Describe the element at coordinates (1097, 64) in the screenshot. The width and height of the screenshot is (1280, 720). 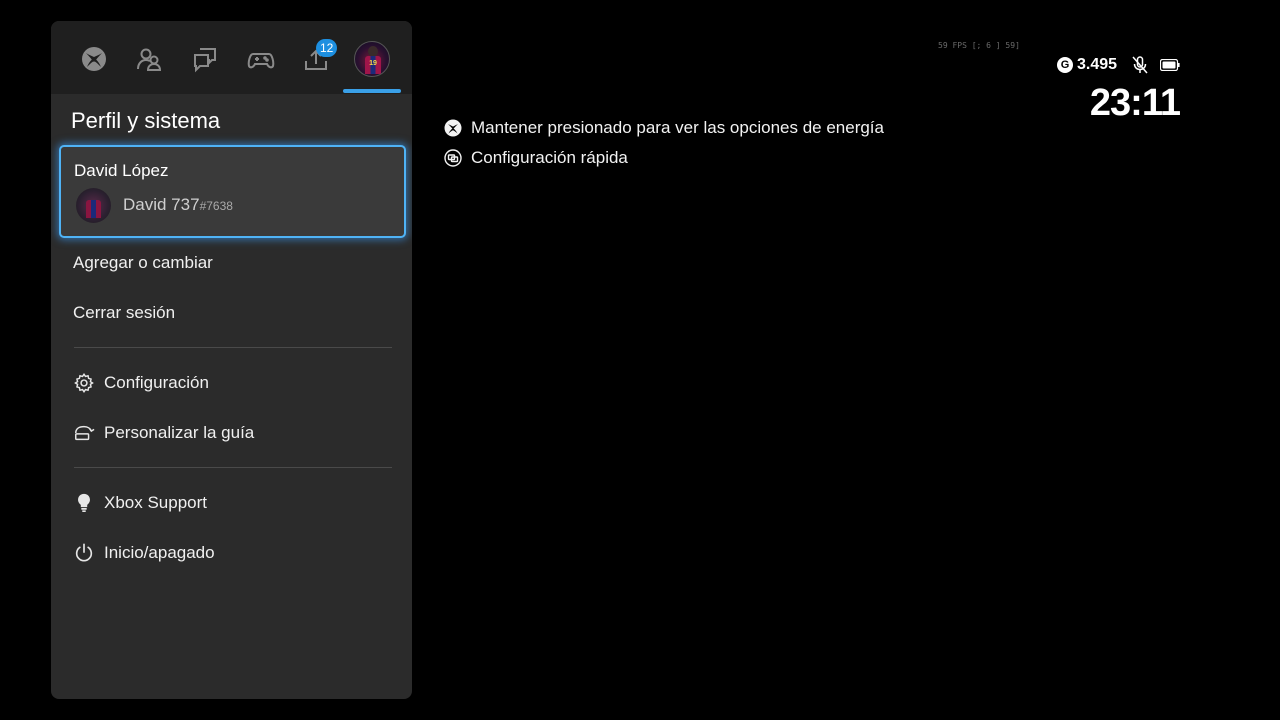
I see `gamerscore-value: 3.495` at that location.